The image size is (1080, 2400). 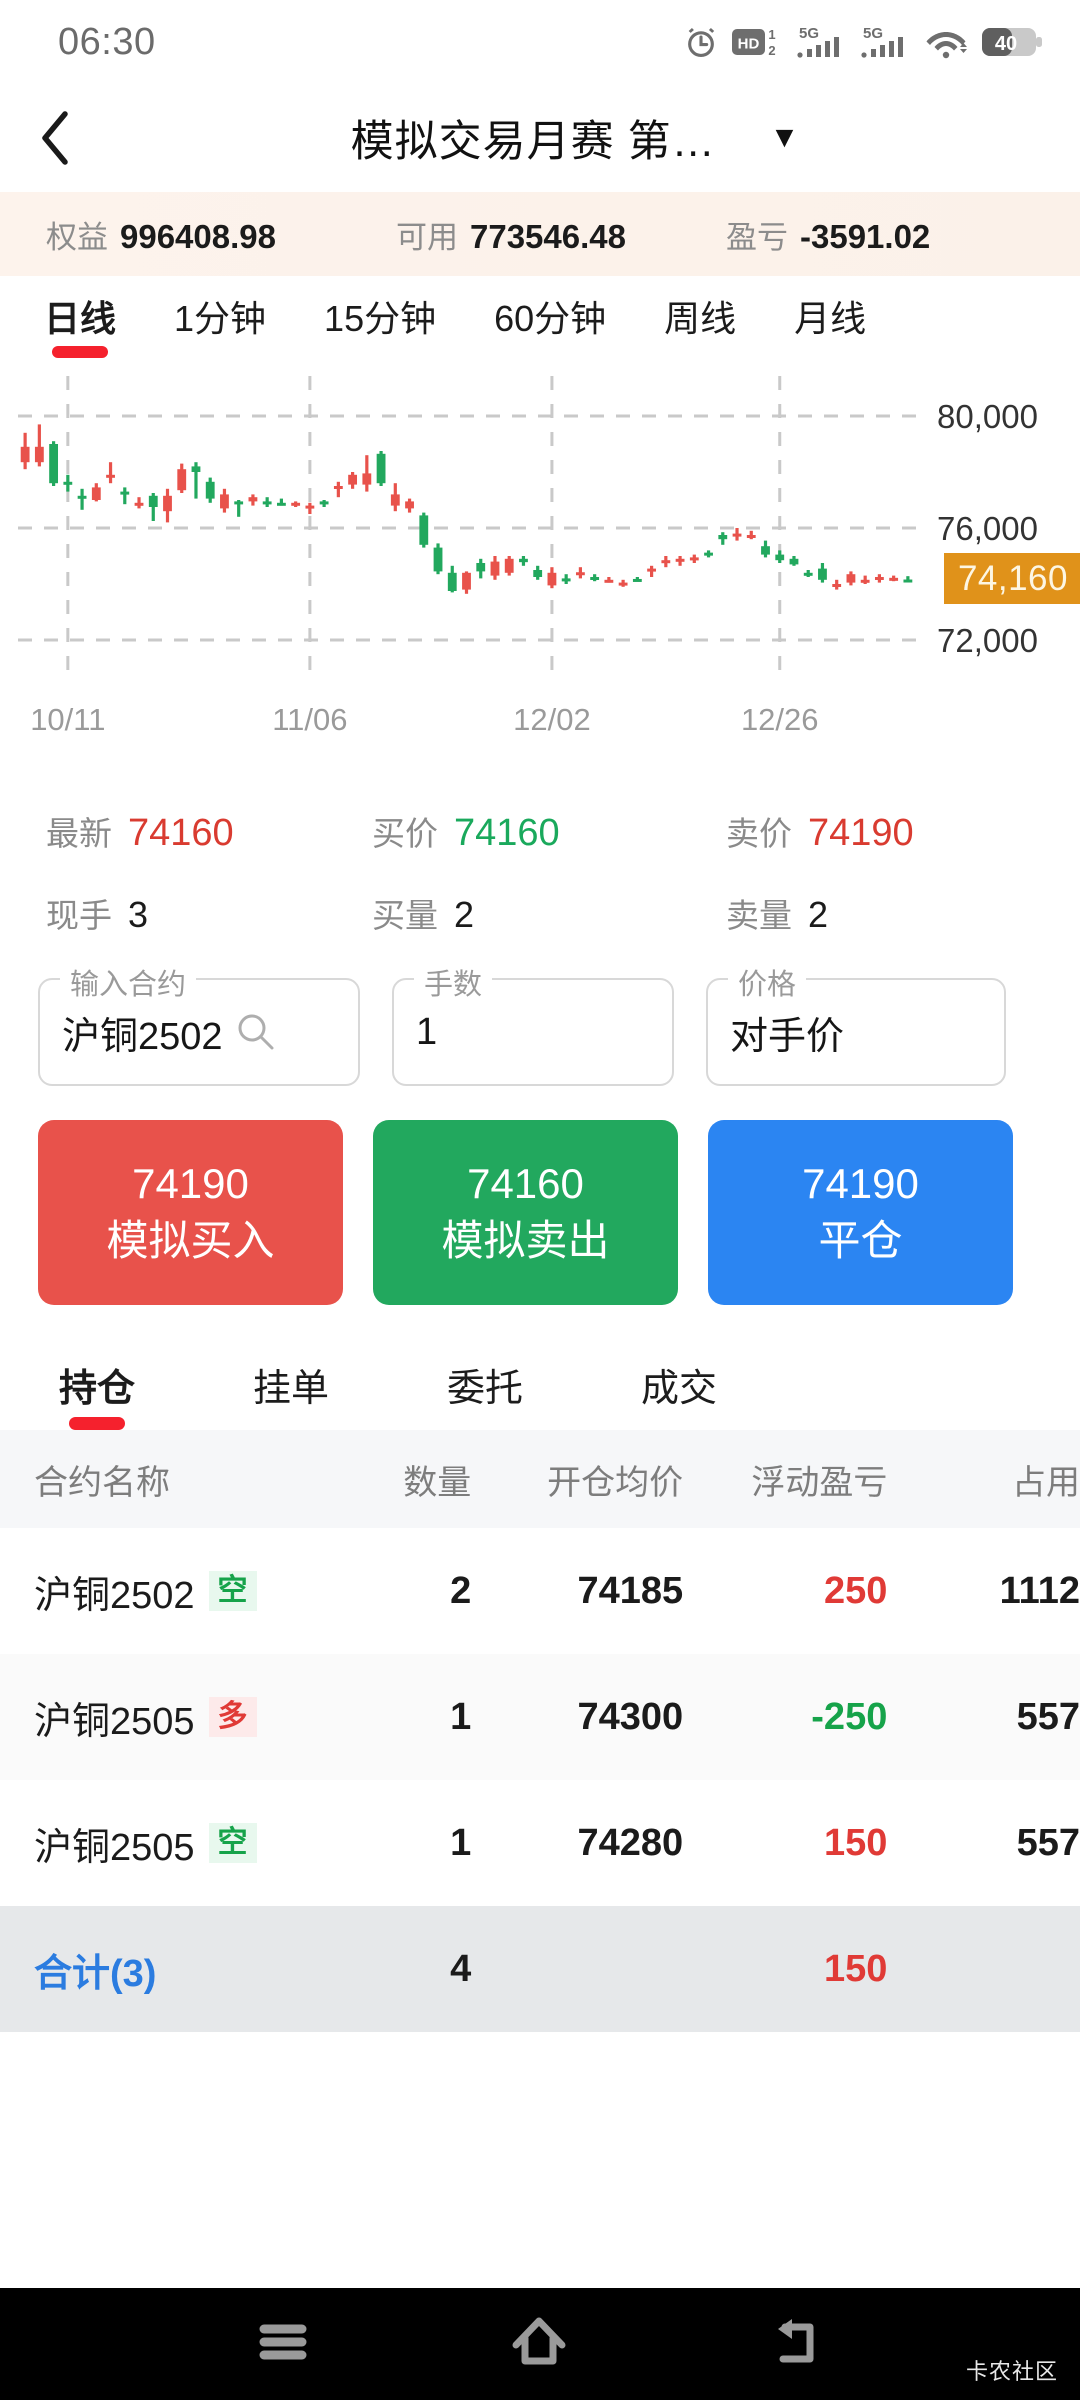 I want to click on quote-bid-volume-value: 2, so click(x=464, y=914).